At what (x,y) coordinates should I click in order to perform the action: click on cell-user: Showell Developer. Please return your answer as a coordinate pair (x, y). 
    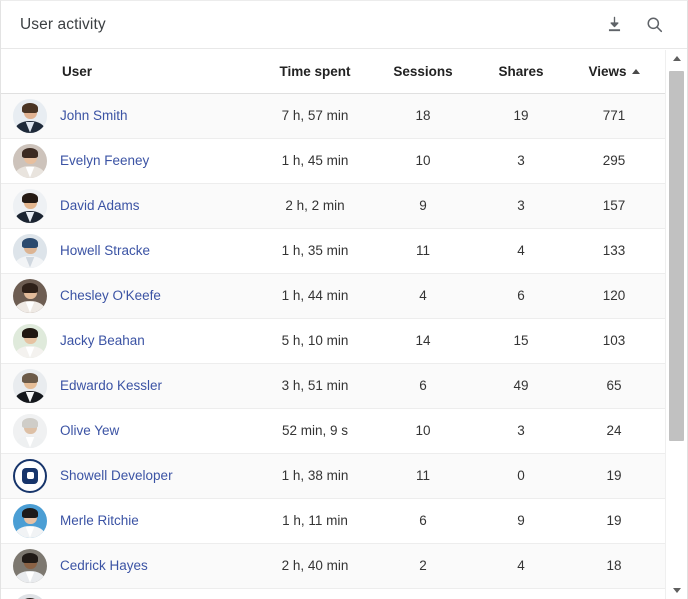
    Looking at the image, I should click on (130, 476).